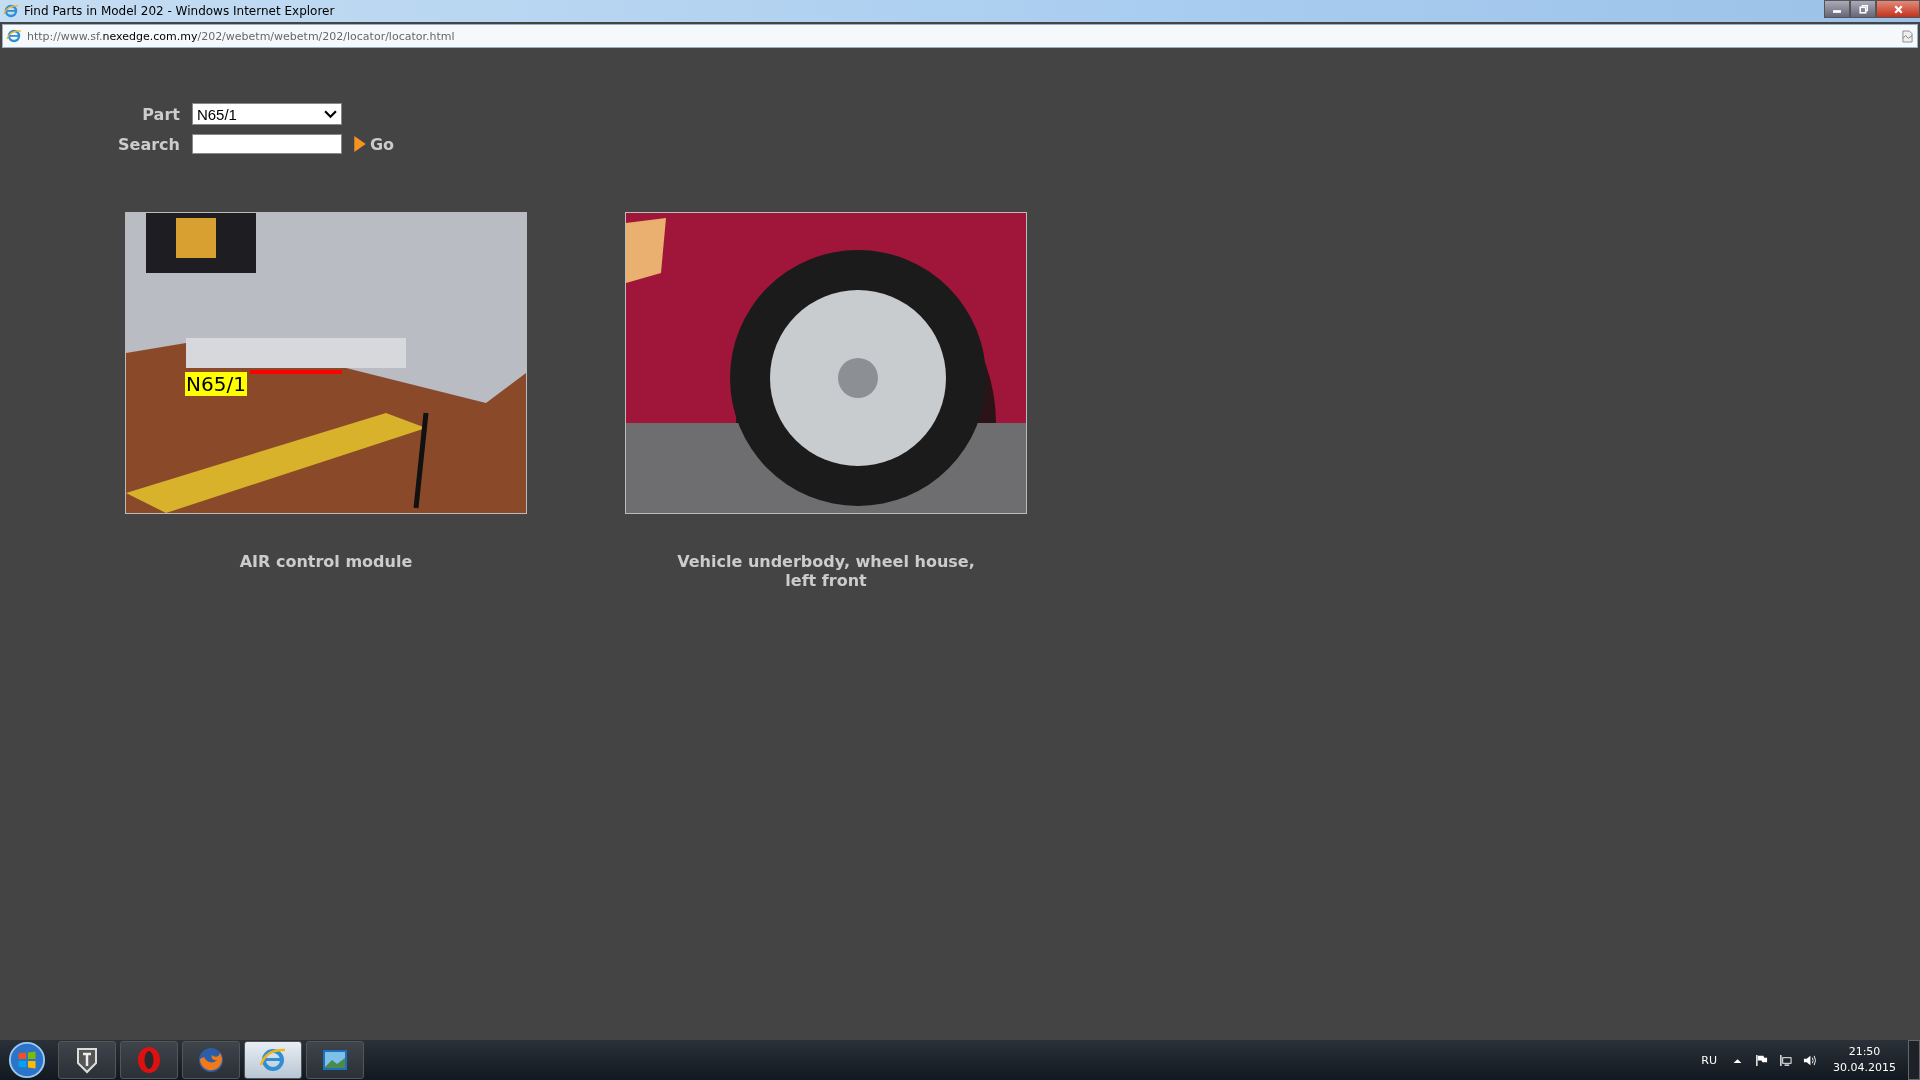  I want to click on restore-icon, so click(1863, 9).